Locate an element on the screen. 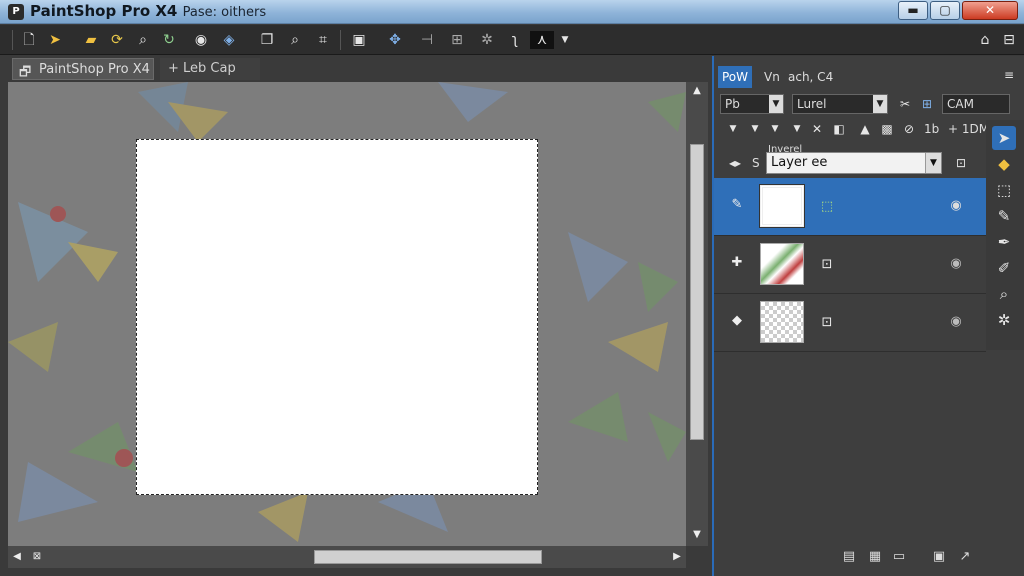 Image resolution: width=1024 pixels, height=576 pixels. circle-icon: ◉ is located at coordinates (201, 40).